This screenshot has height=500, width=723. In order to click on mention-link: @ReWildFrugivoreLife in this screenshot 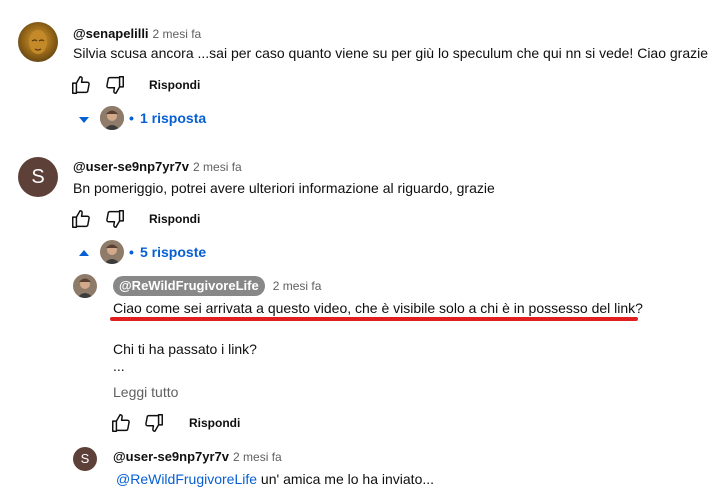, I will do `click(186, 479)`.